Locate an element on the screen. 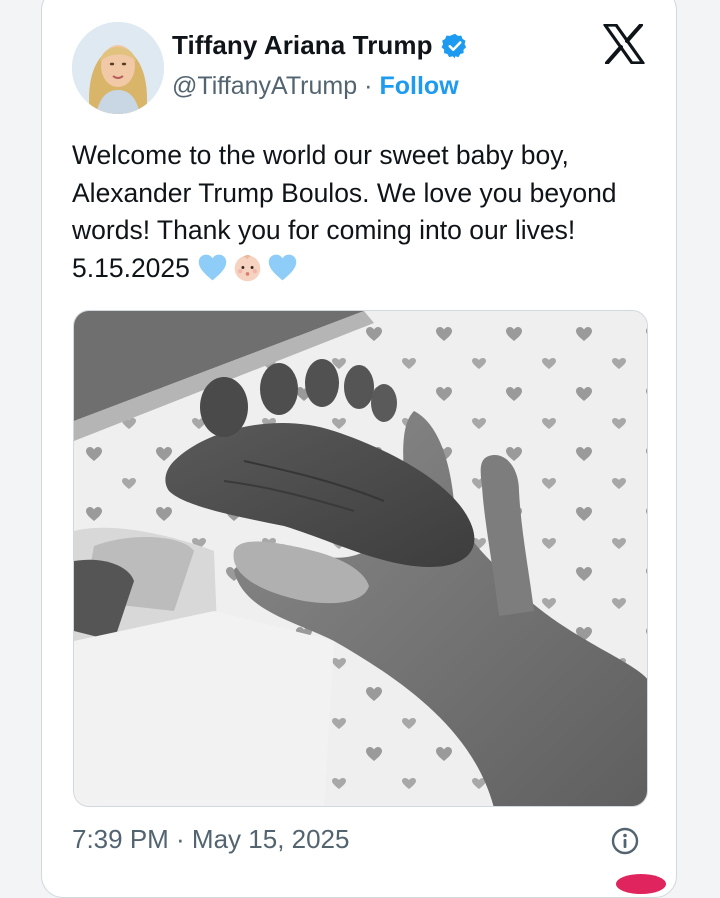 The height and width of the screenshot is (898, 720). author-name-row: Tiffany Ariana Trump is located at coordinates (320, 45).